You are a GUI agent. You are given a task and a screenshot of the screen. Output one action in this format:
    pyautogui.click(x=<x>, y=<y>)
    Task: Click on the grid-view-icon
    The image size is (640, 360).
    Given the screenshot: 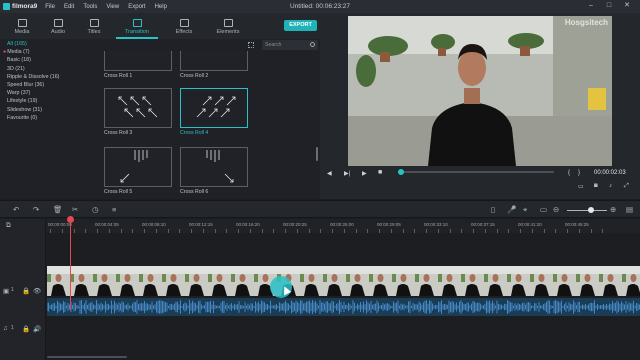 What is the action you would take?
    pyautogui.click(x=251, y=45)
    